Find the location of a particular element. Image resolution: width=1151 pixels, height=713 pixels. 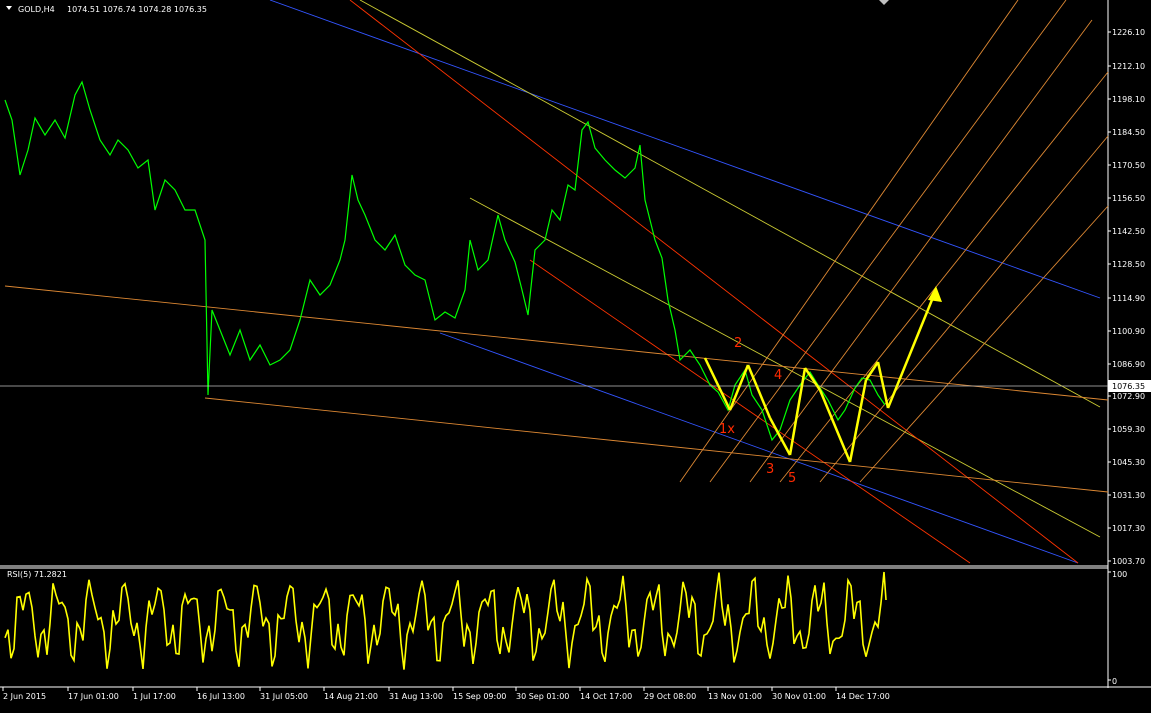

price-tick-label: 1045.30 is located at coordinates (1128, 462).